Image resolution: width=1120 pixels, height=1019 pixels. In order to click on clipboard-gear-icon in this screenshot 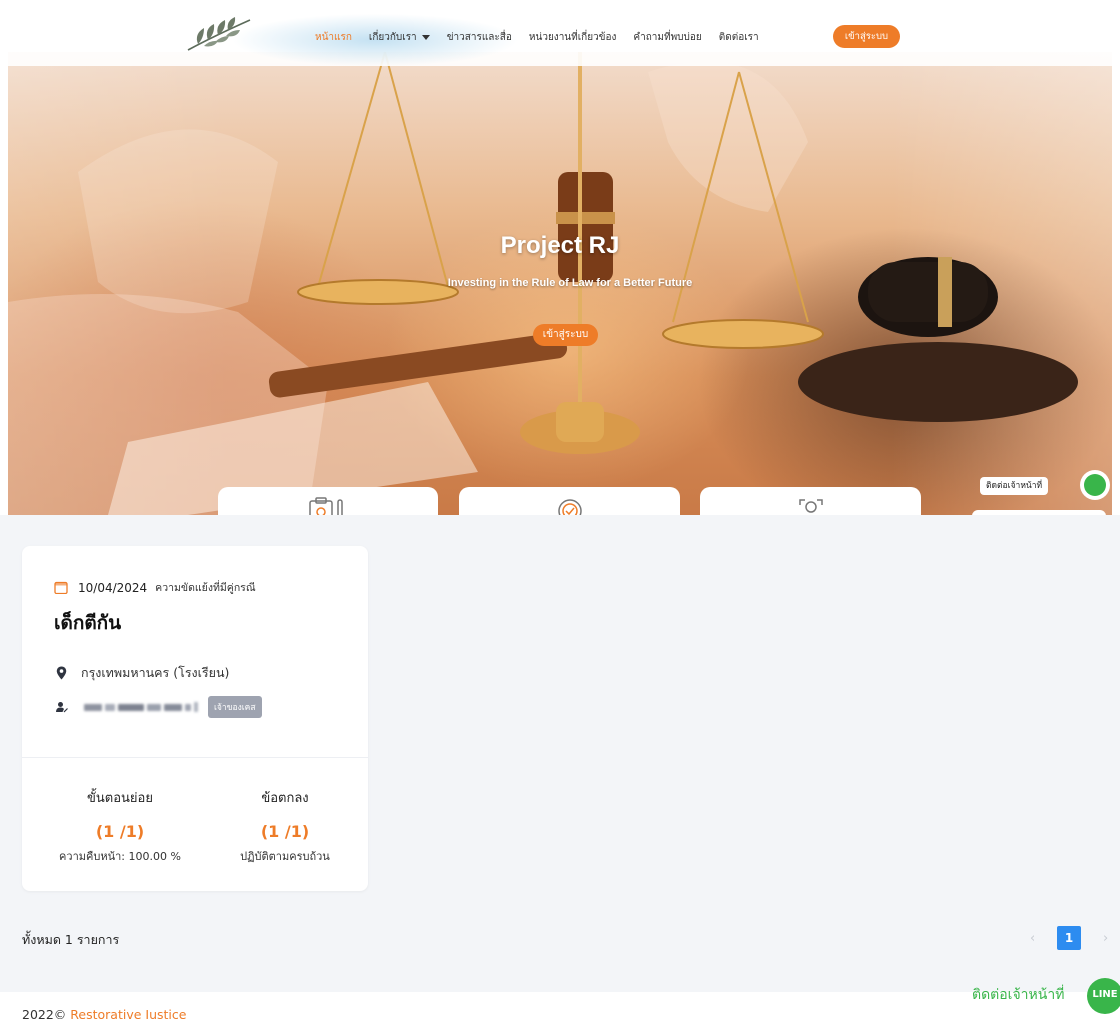, I will do `click(326, 506)`.